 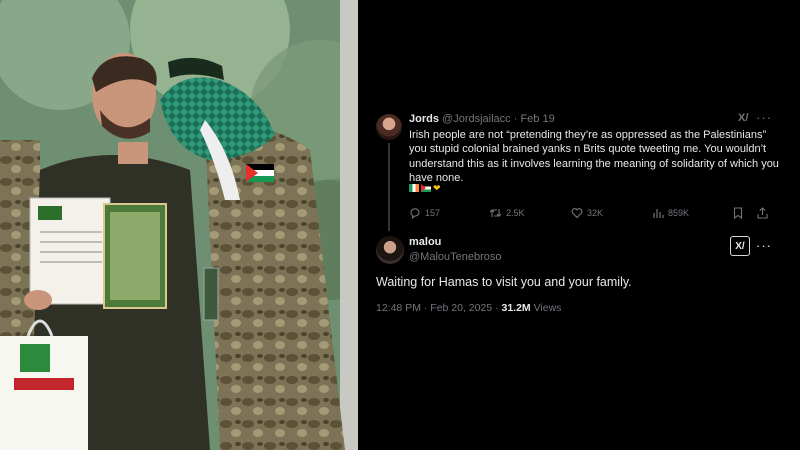 I want to click on palestine-flag-icon, so click(x=426, y=188).